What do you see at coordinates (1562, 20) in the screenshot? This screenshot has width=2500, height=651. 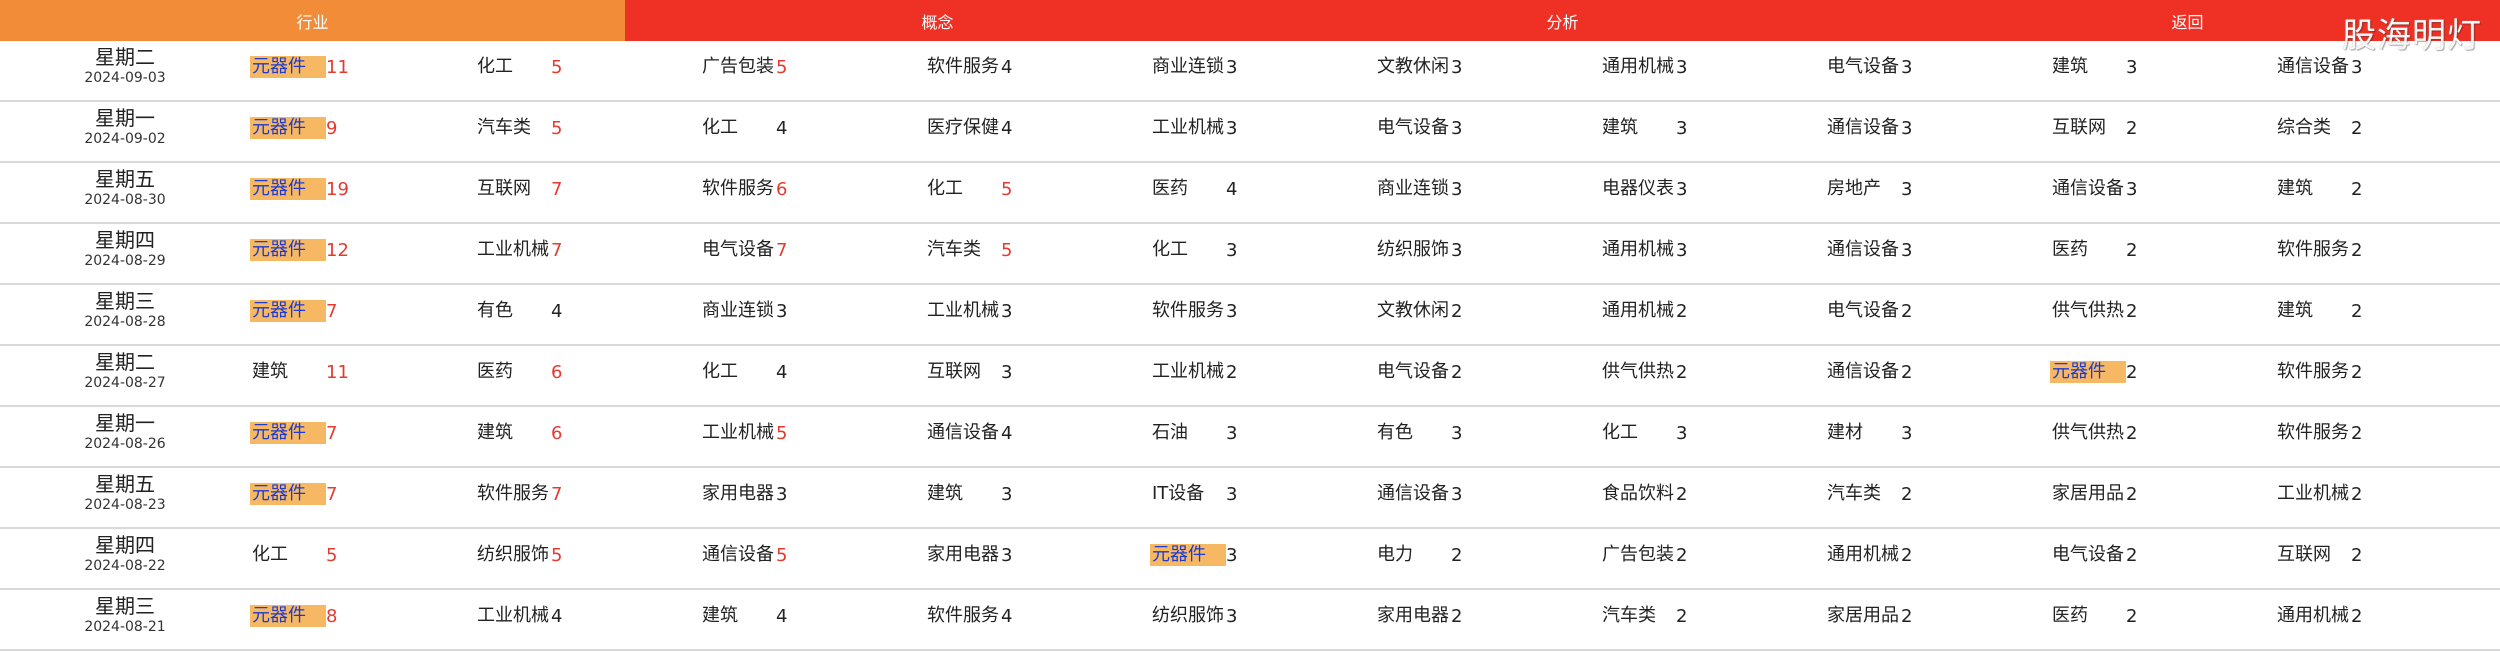 I see `tab-analysis: 分析` at bounding box center [1562, 20].